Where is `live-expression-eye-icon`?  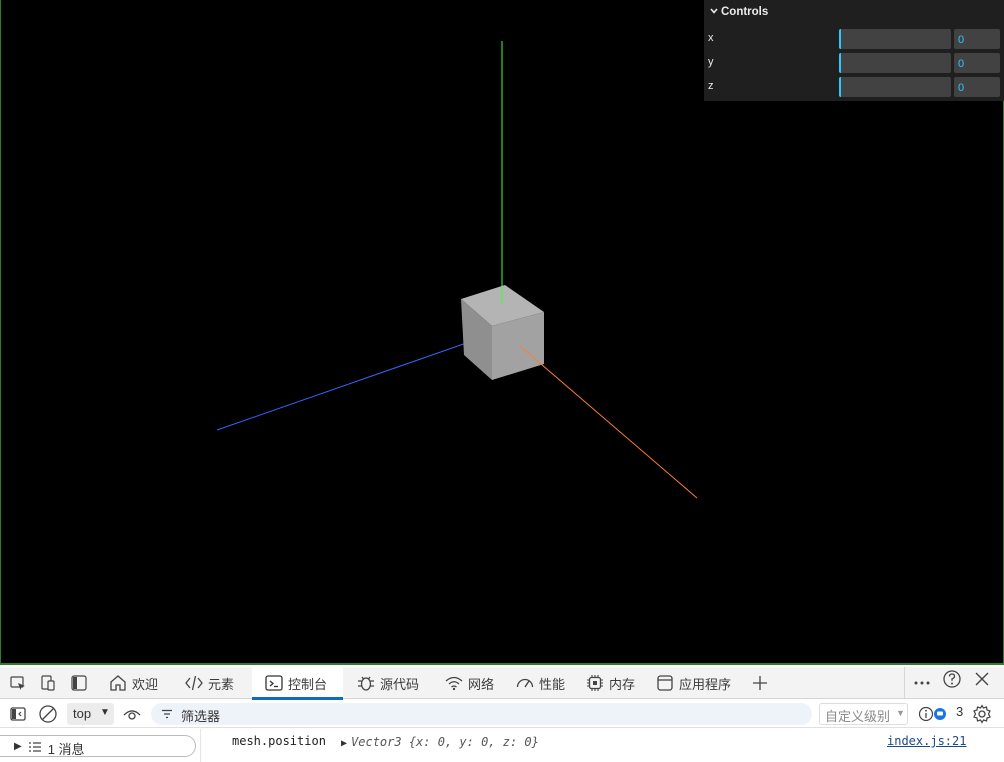
live-expression-eye-icon is located at coordinates (132, 714).